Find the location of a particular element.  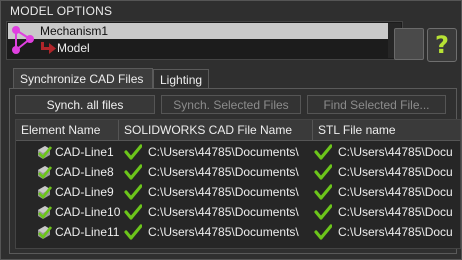

side-button is located at coordinates (409, 44).